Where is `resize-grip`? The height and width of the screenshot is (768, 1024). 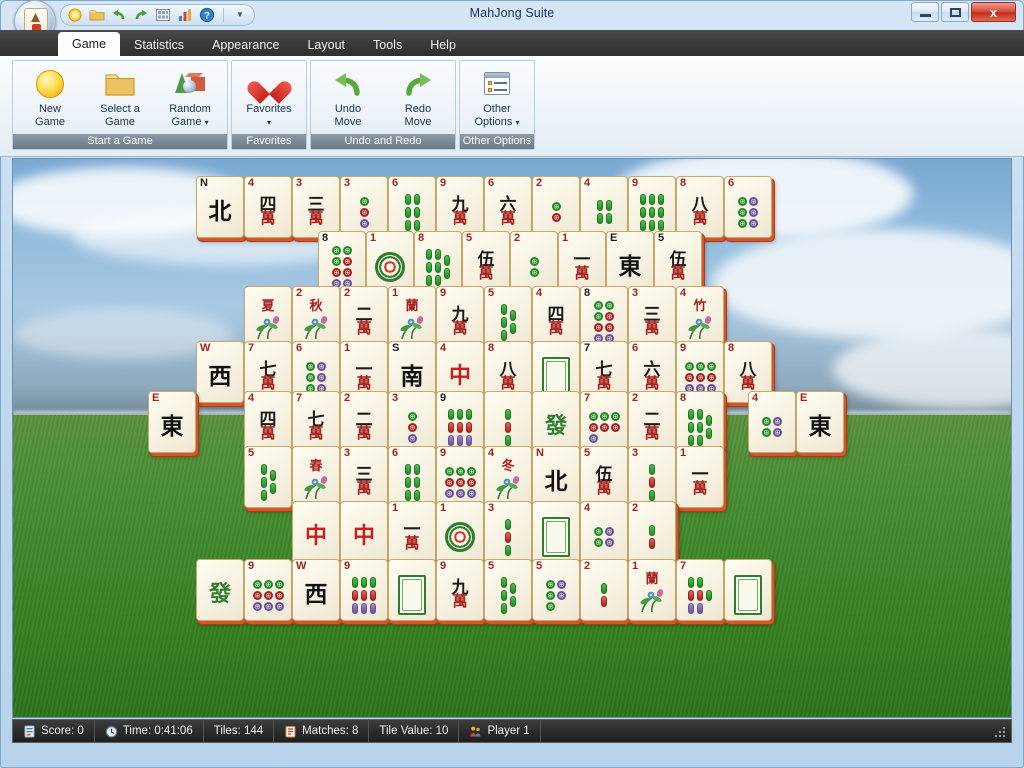
resize-grip is located at coordinates (1001, 733).